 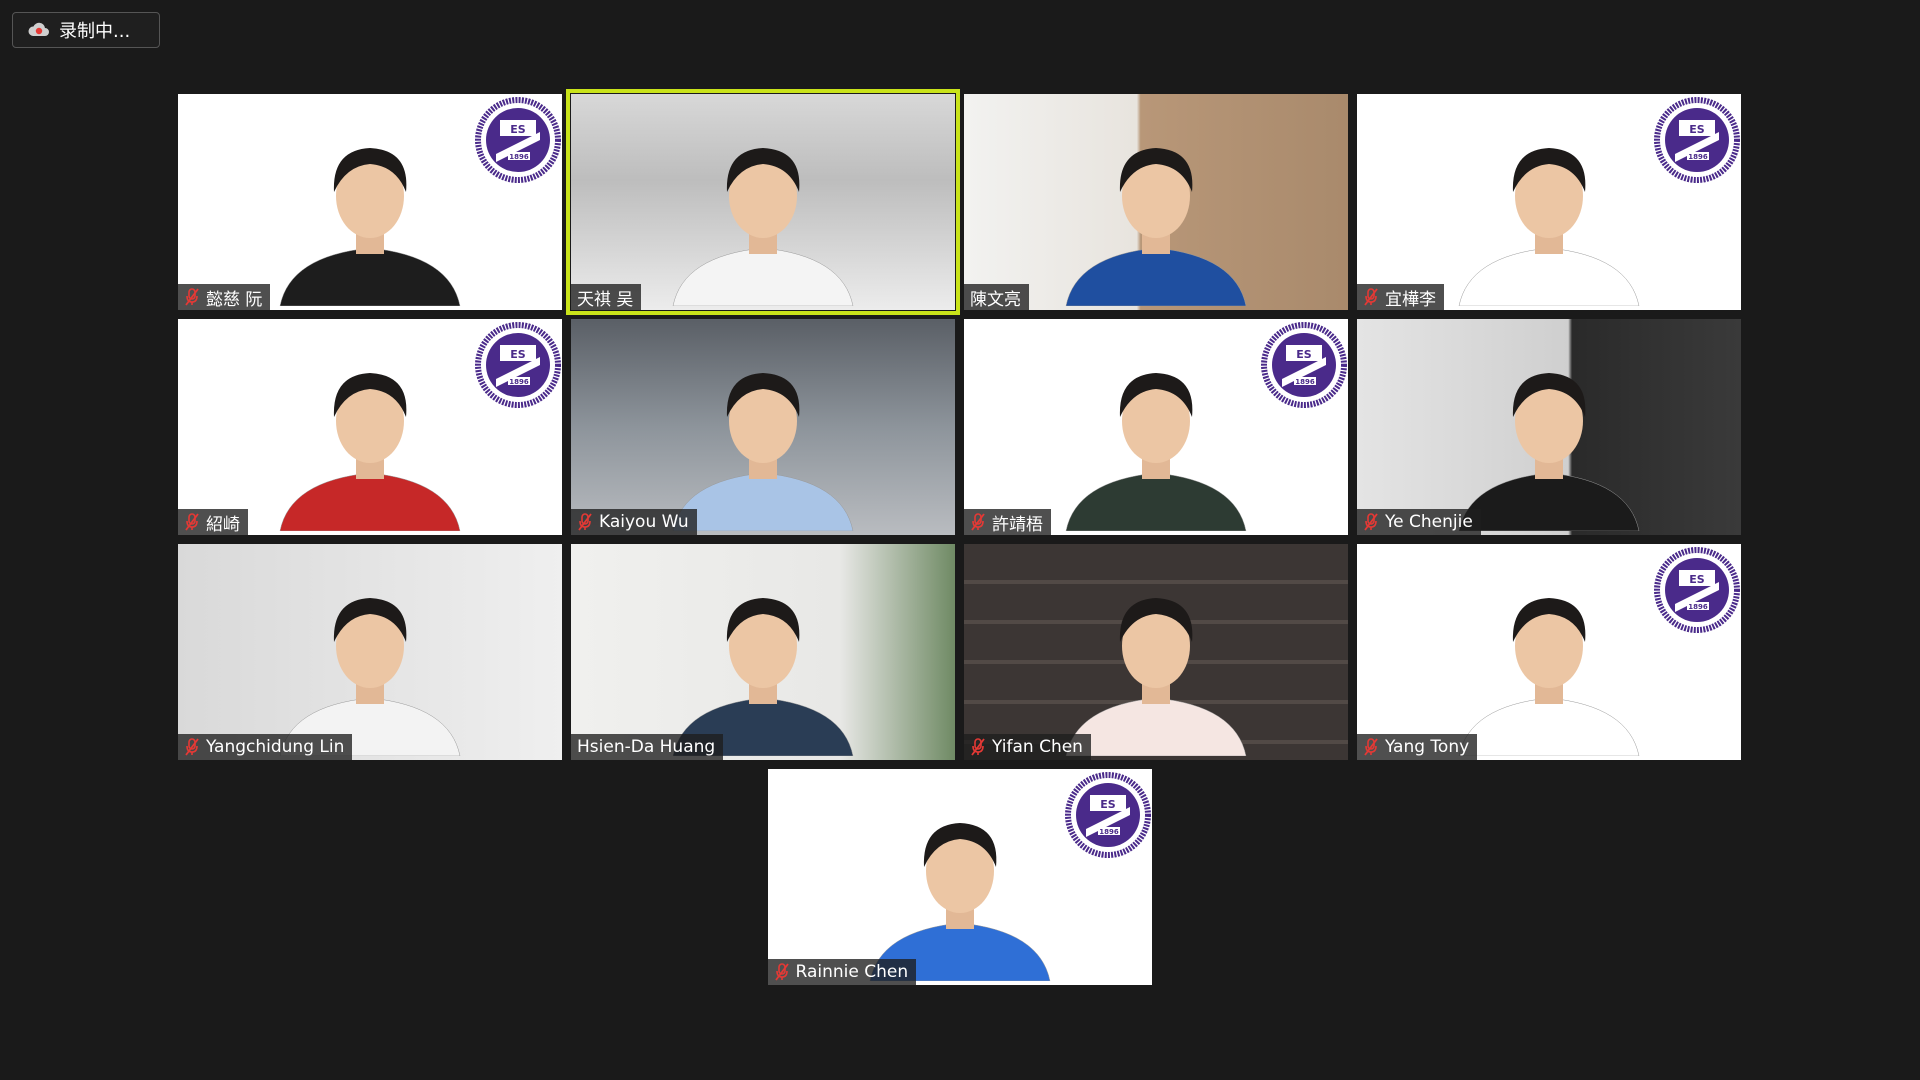 I want to click on participant-name-bar: 懿慈 阮, so click(x=224, y=297).